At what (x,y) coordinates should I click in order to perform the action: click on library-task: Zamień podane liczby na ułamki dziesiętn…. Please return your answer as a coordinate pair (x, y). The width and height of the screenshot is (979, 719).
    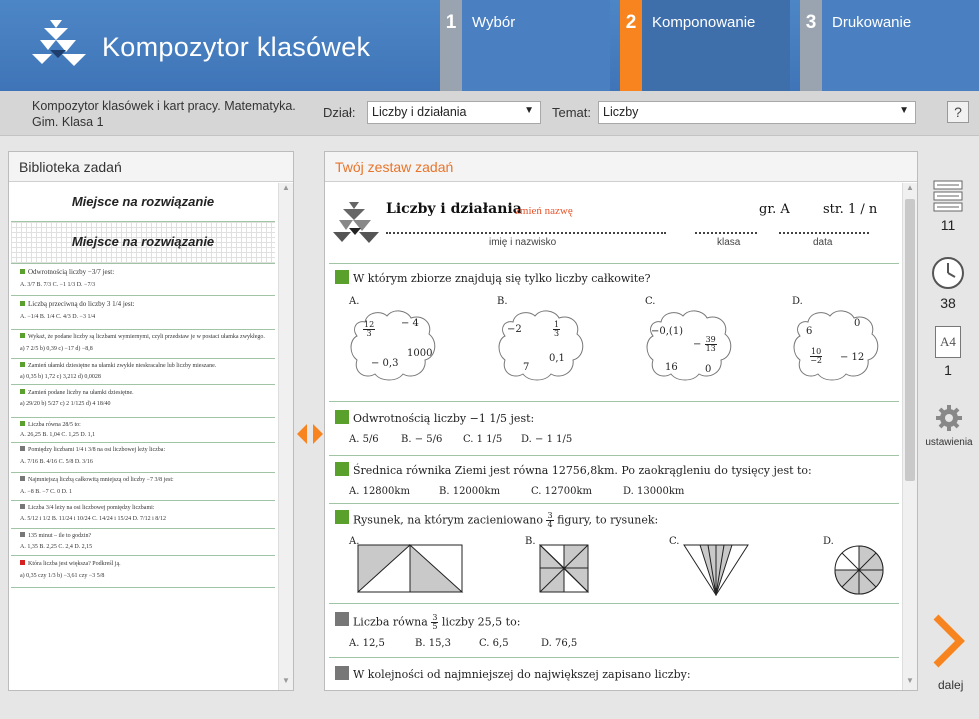
    Looking at the image, I should click on (143, 401).